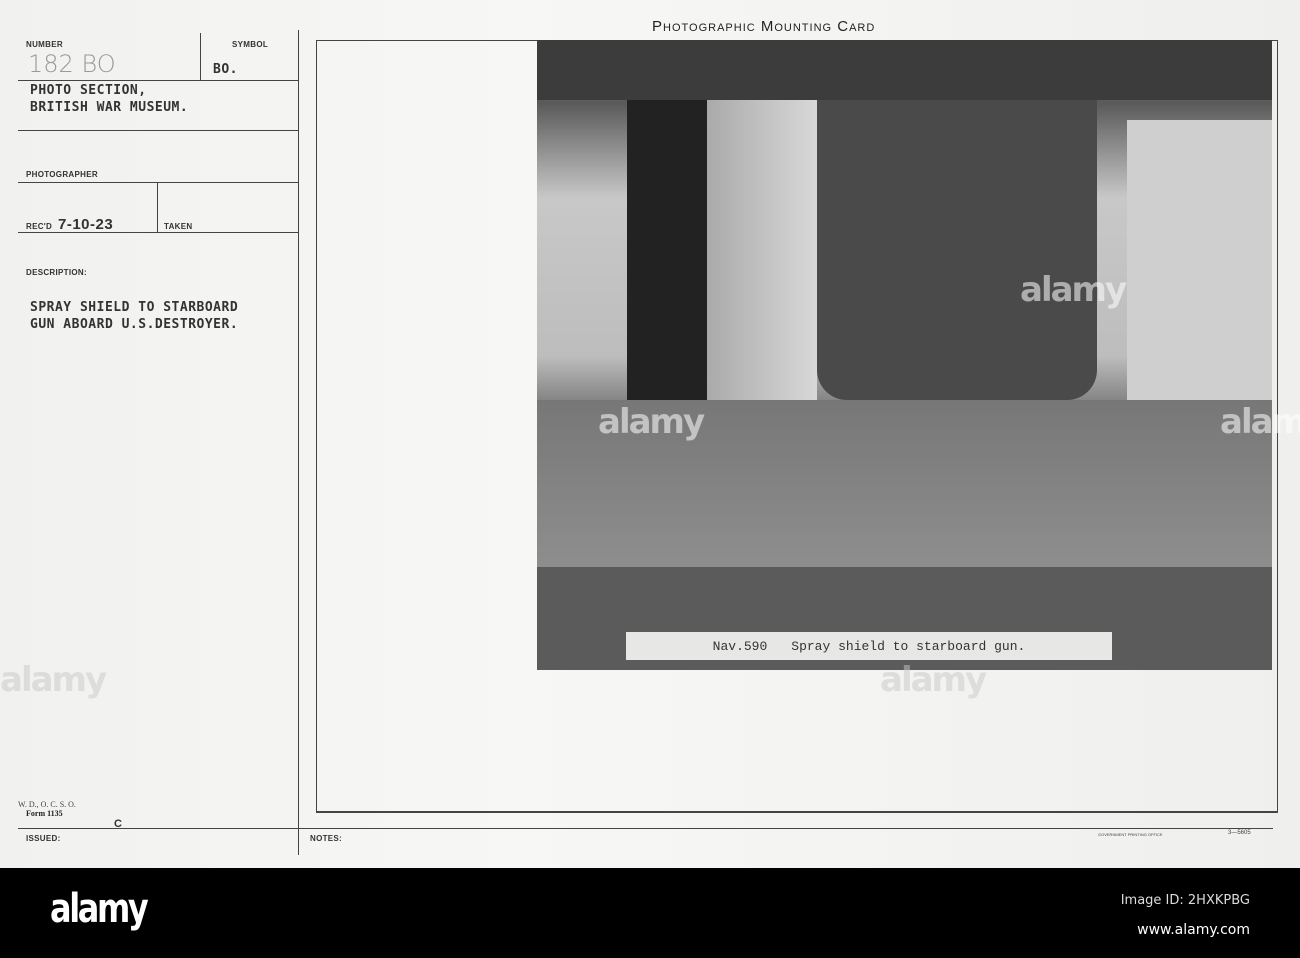 The height and width of the screenshot is (958, 1300). I want to click on recd-label: REC'D, so click(39, 226).